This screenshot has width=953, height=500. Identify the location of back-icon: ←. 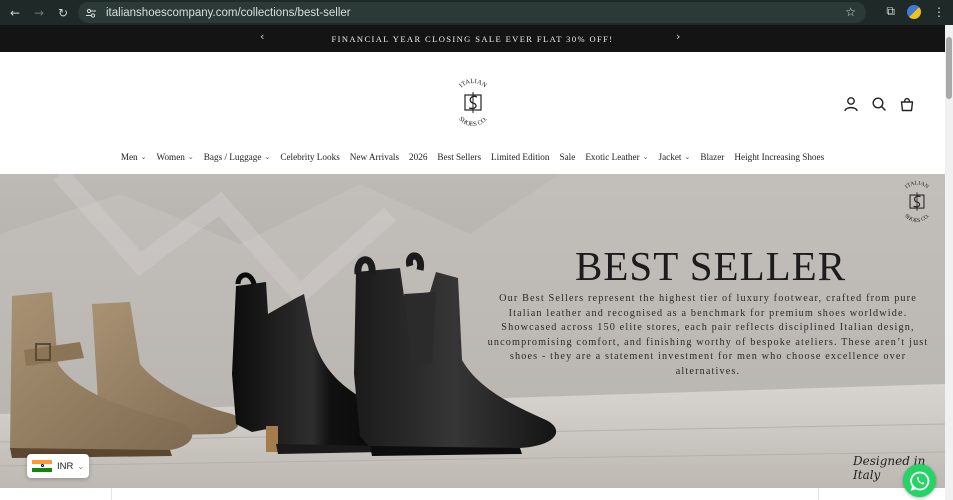
(15, 13).